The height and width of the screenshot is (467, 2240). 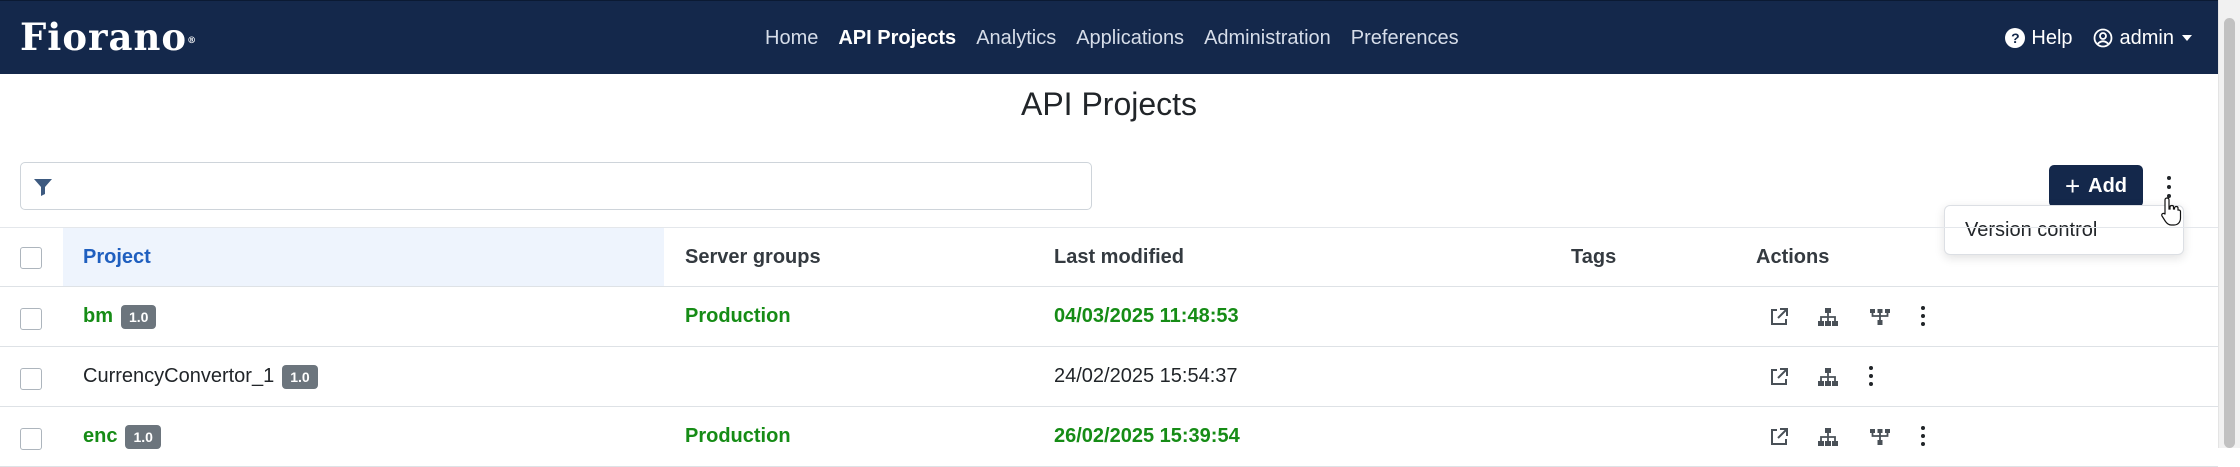 I want to click on page-title: API Projects, so click(x=1109, y=104).